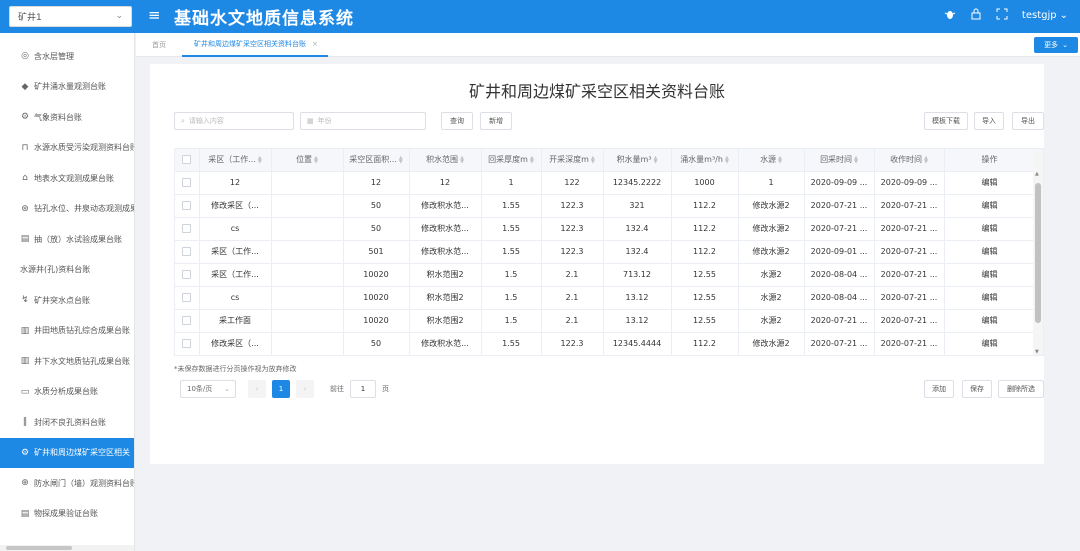  What do you see at coordinates (67, 56) in the screenshot?
I see `sidebar-item: ◎ 含水层管理` at bounding box center [67, 56].